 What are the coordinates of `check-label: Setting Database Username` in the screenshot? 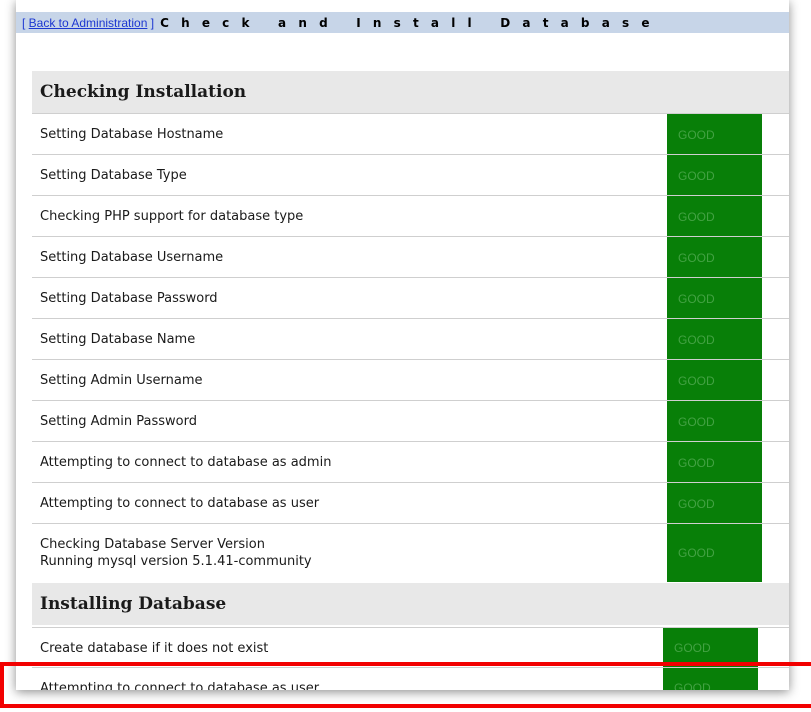 It's located at (132, 257).